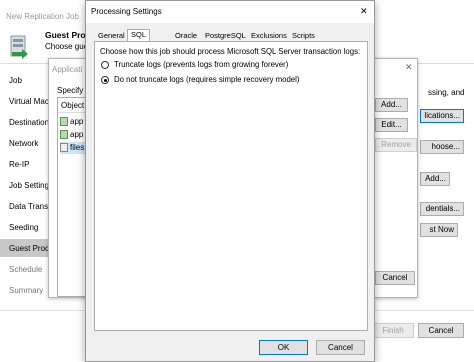 The image size is (474, 362). I want to click on wizard-title: New Replication Job, so click(42, 16).